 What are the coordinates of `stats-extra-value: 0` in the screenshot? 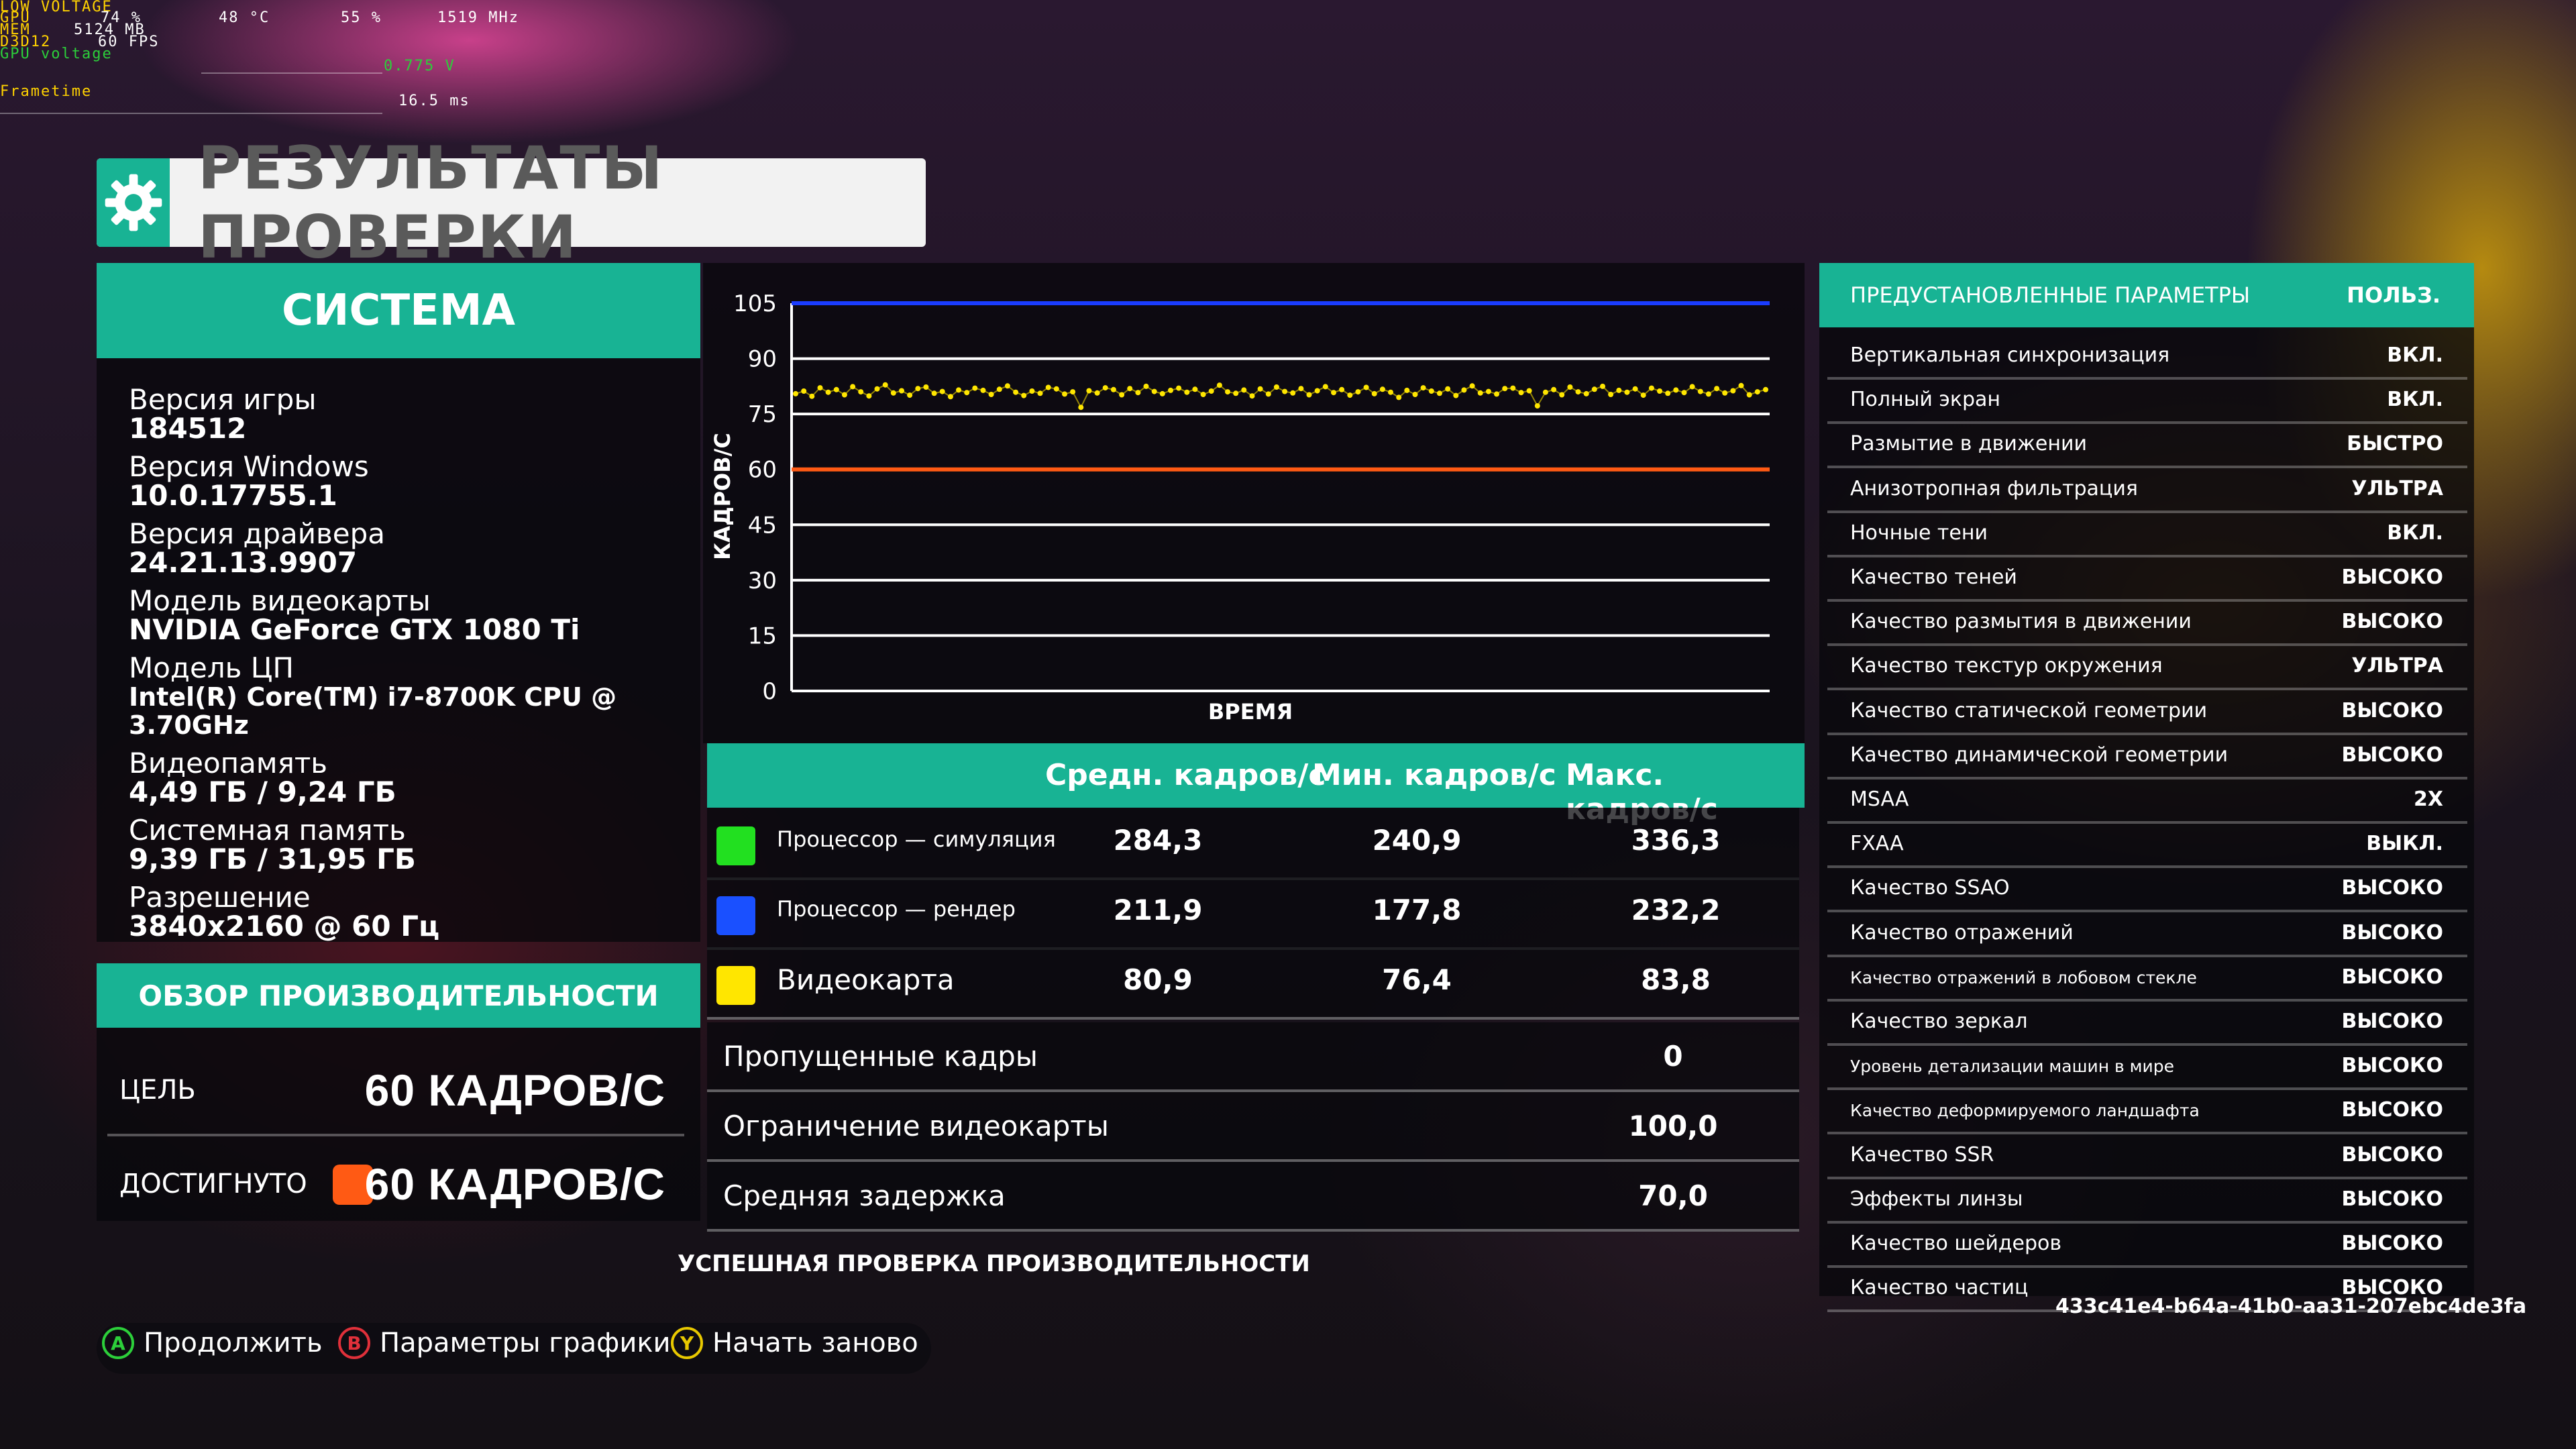 It's located at (1673, 1056).